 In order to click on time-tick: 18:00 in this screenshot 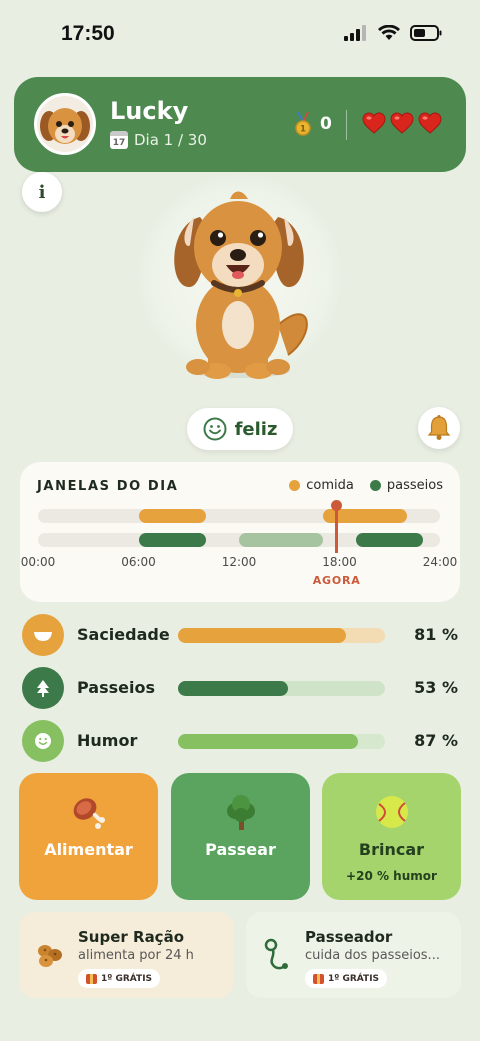, I will do `click(339, 562)`.